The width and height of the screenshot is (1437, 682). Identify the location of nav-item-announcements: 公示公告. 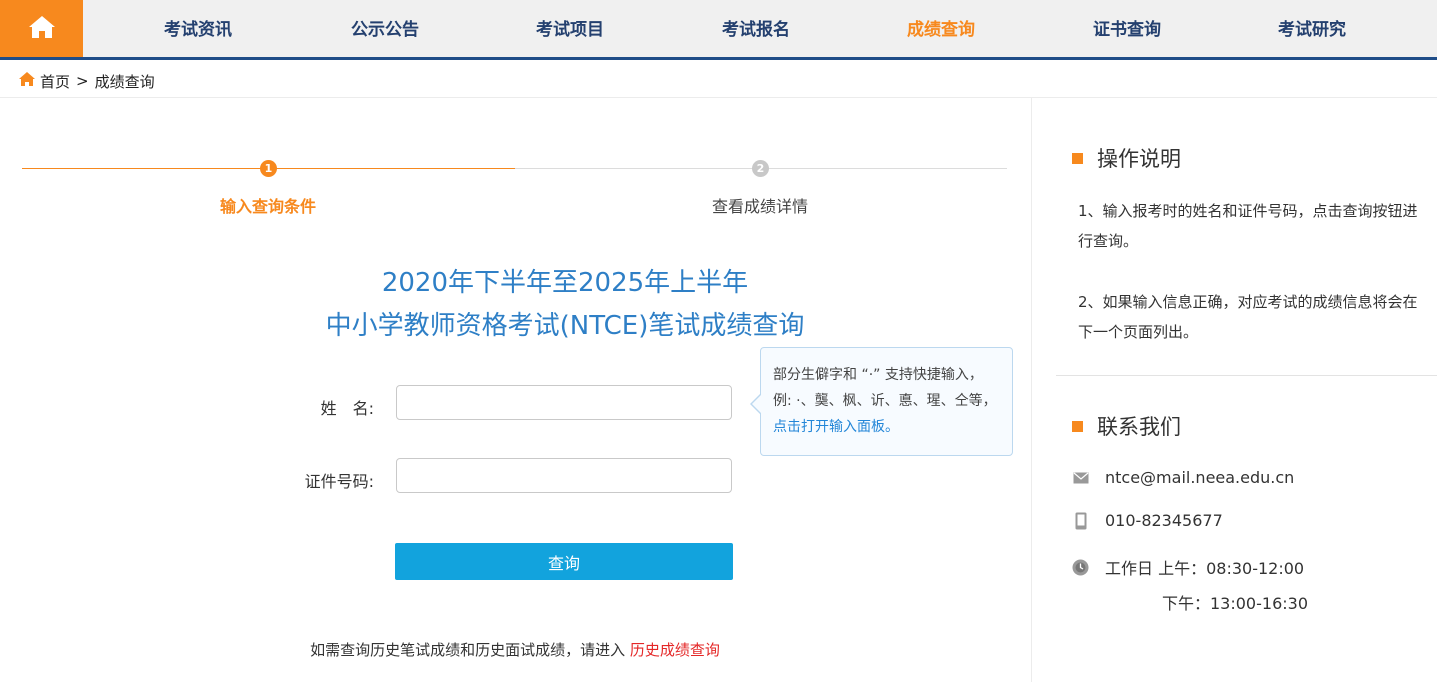
(385, 28).